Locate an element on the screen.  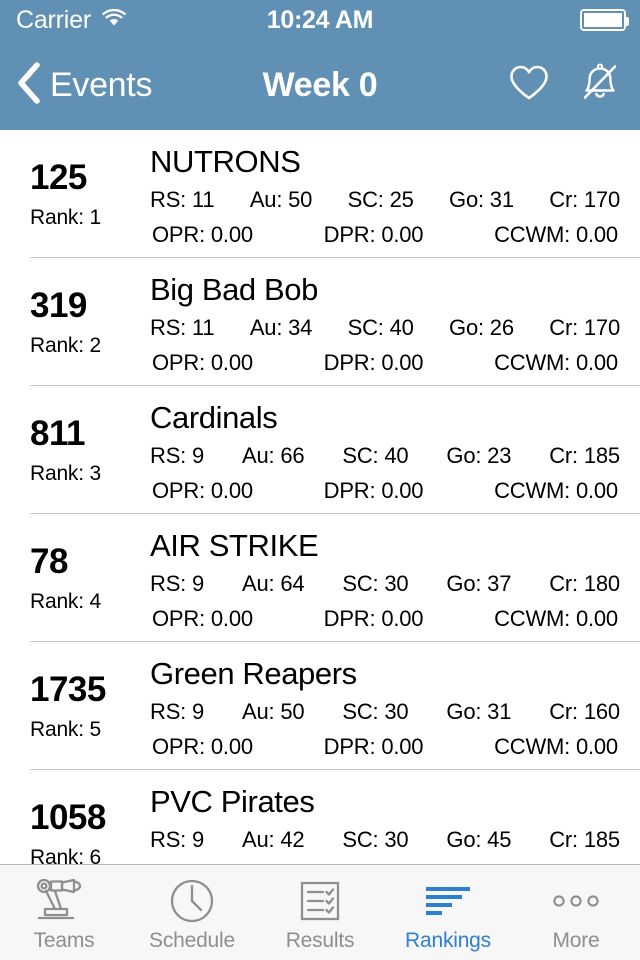
team-name: NUTRONS is located at coordinates (225, 161).